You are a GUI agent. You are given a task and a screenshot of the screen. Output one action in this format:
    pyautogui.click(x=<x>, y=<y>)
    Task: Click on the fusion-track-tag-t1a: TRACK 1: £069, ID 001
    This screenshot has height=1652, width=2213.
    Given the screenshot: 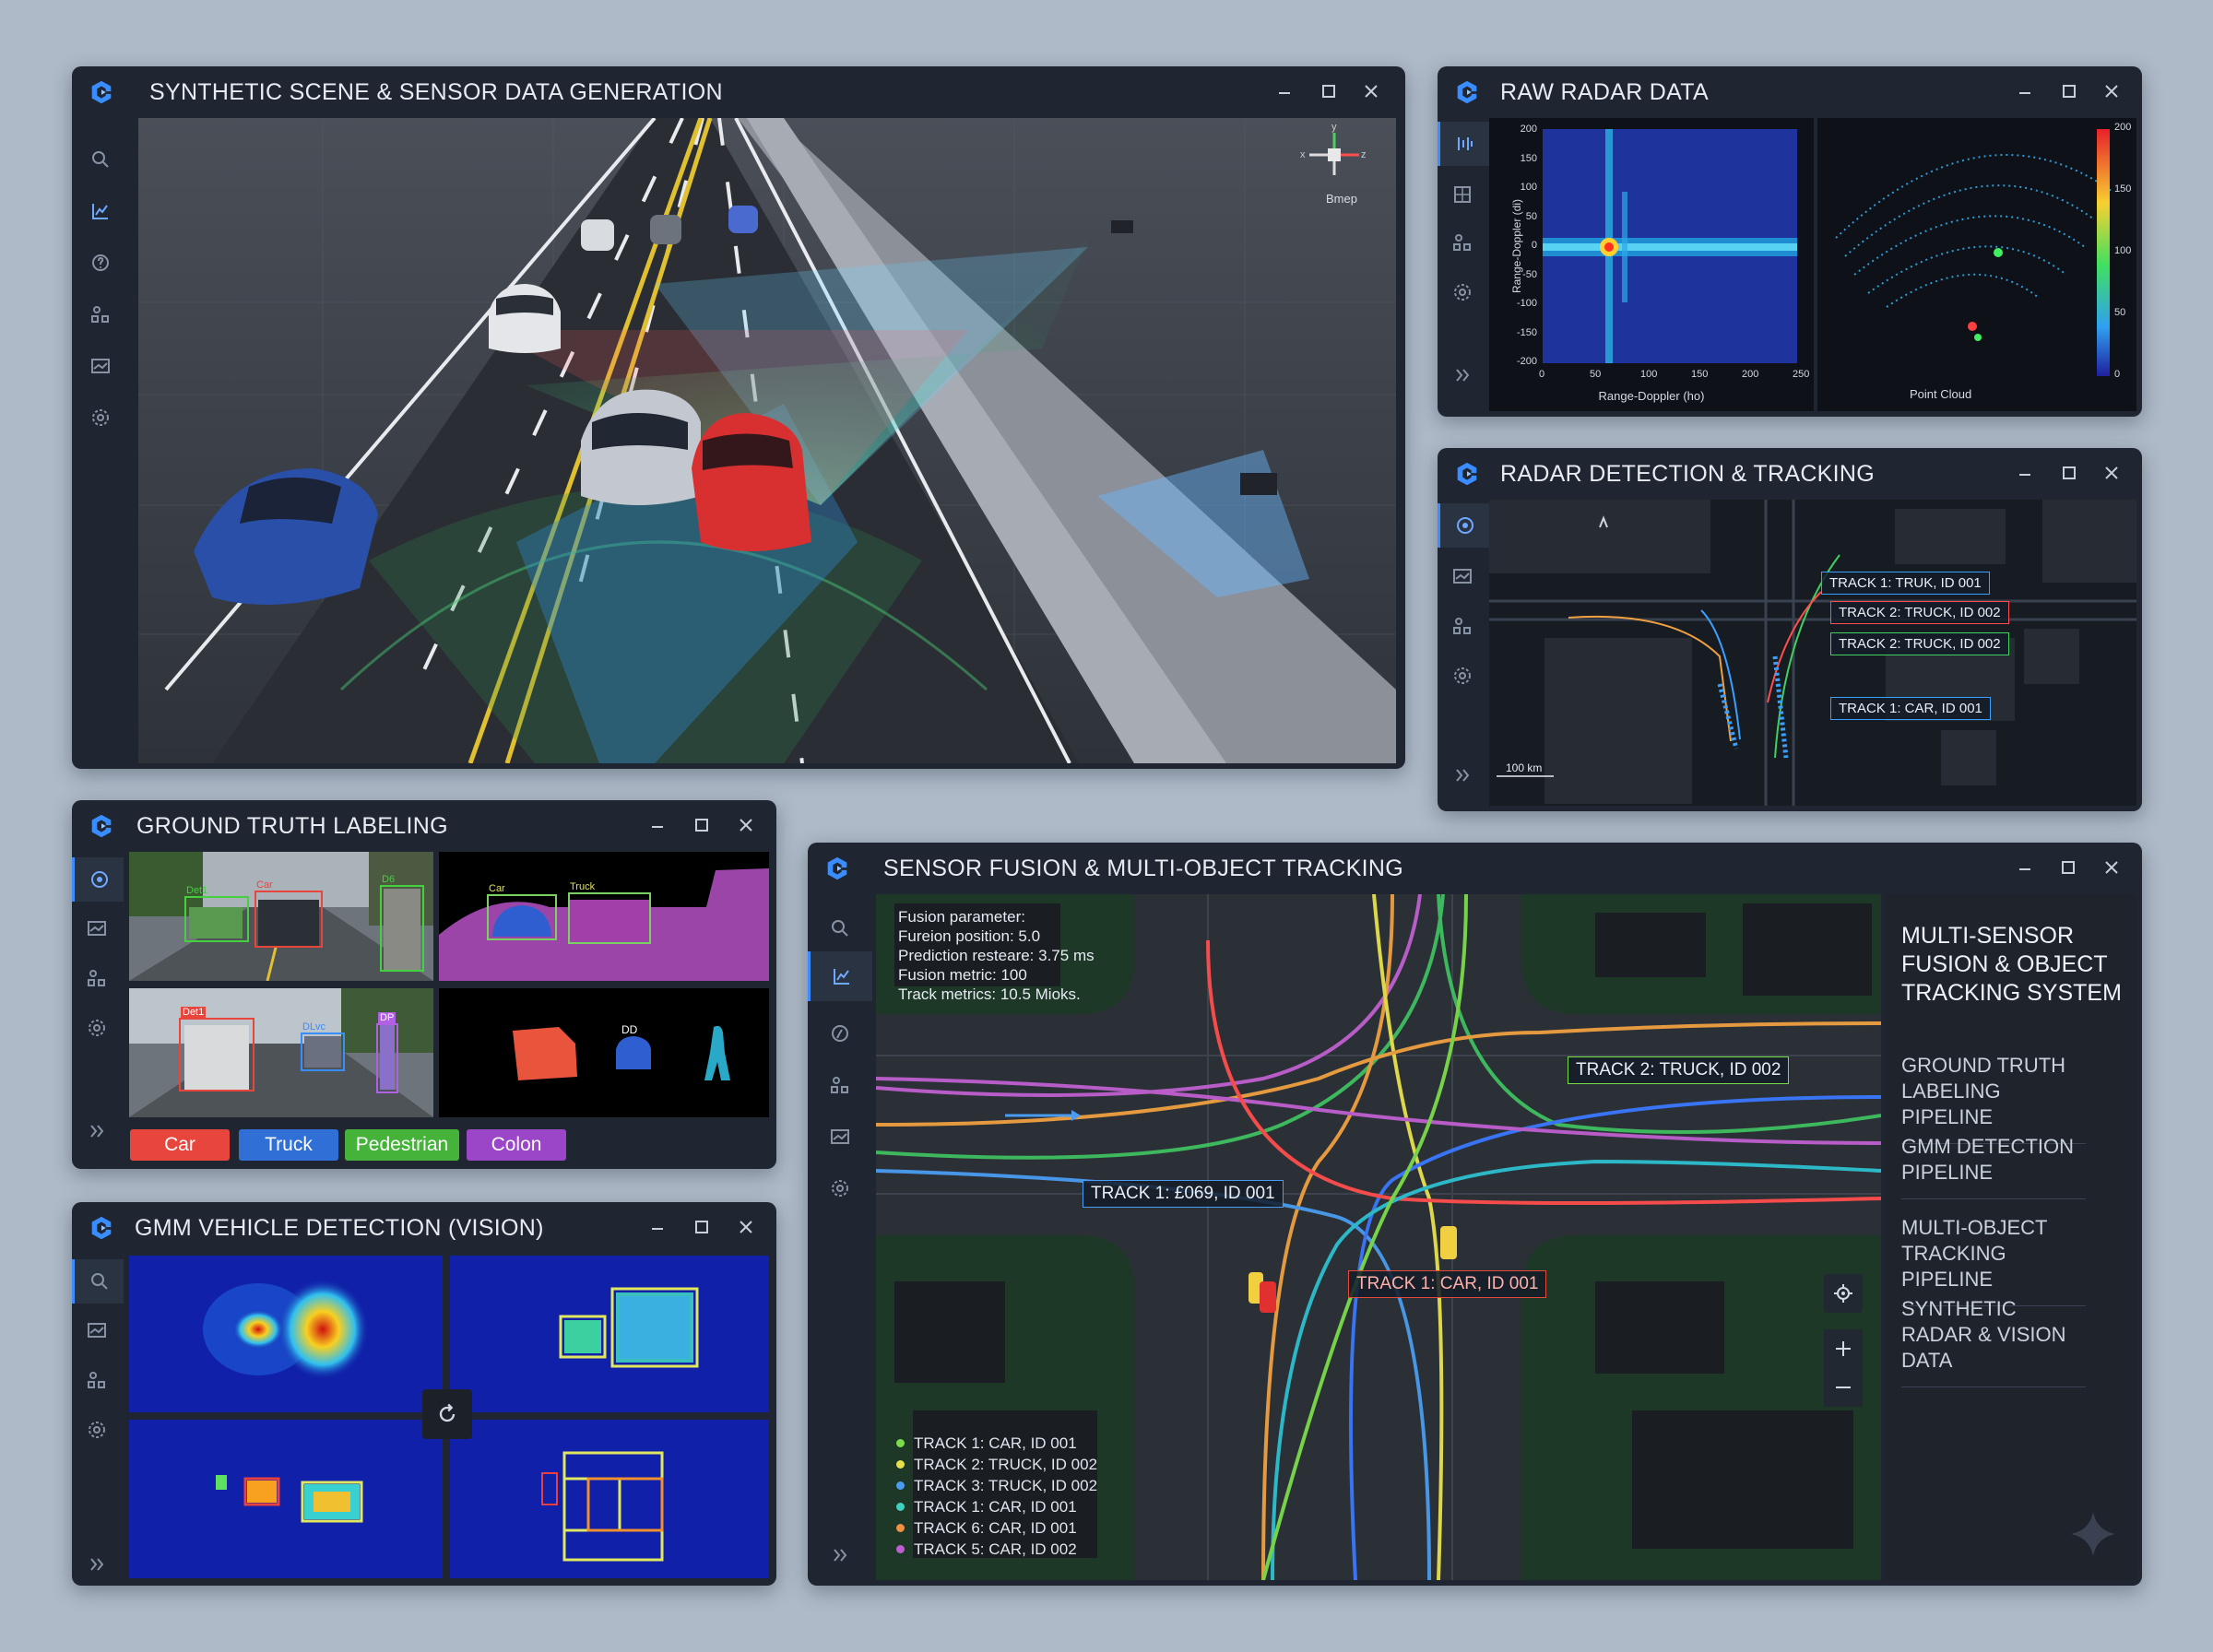 What is the action you would take?
    pyautogui.click(x=1183, y=1194)
    